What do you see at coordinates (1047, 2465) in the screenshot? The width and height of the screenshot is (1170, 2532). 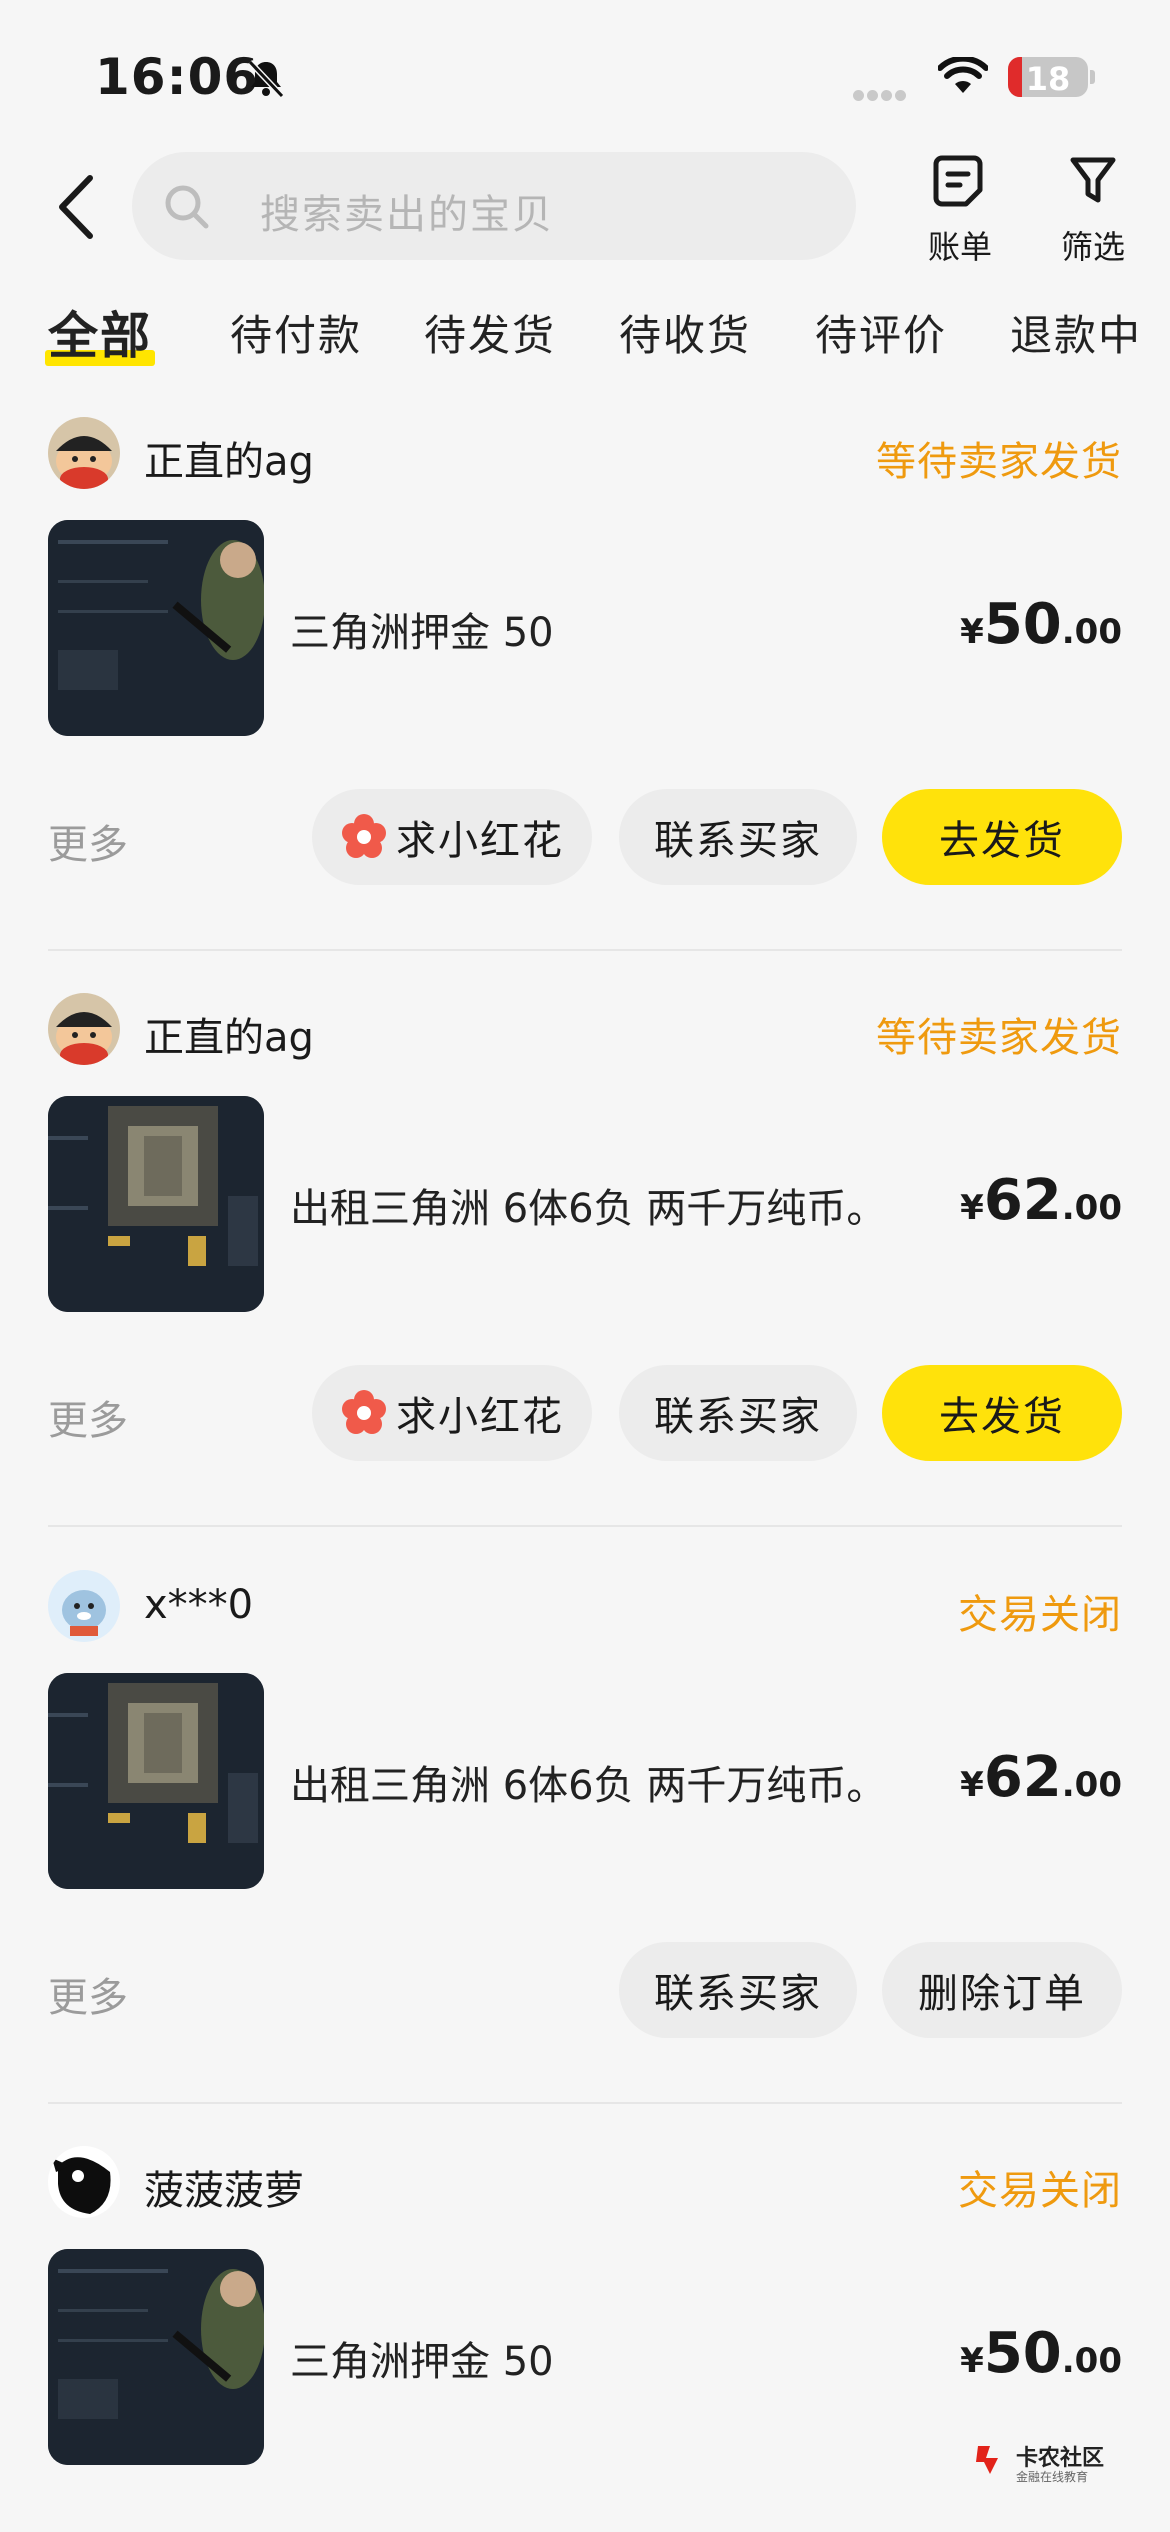 I see `watermark-logo: 卡农社区 金融在线教育` at bounding box center [1047, 2465].